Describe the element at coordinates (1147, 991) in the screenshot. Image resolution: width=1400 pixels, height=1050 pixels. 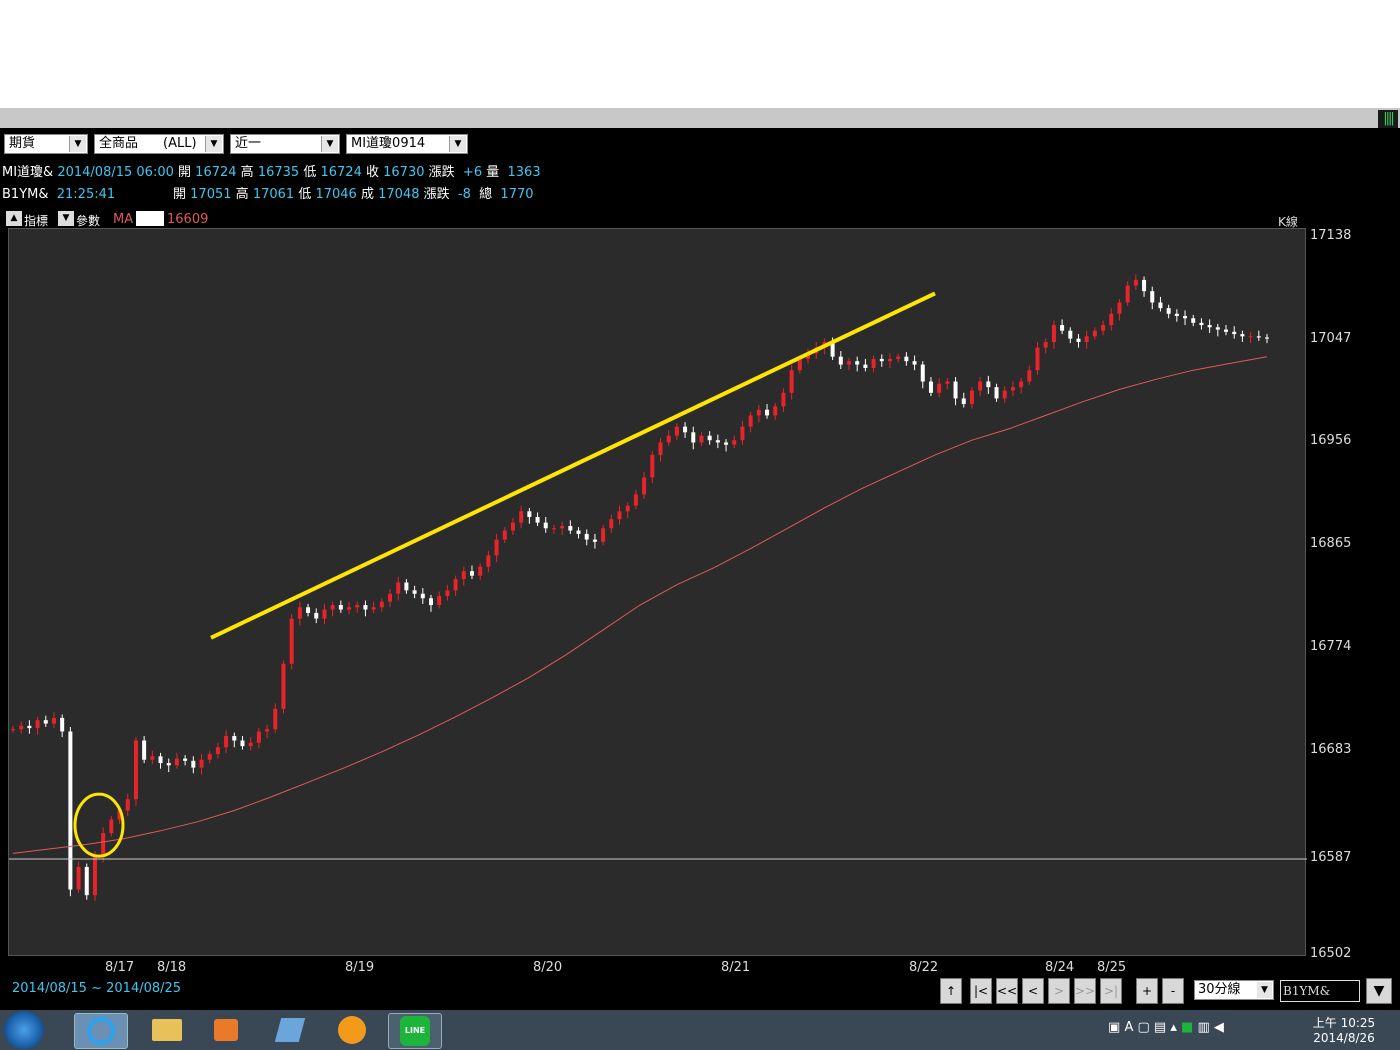
I see `zoom-in-button: +` at that location.